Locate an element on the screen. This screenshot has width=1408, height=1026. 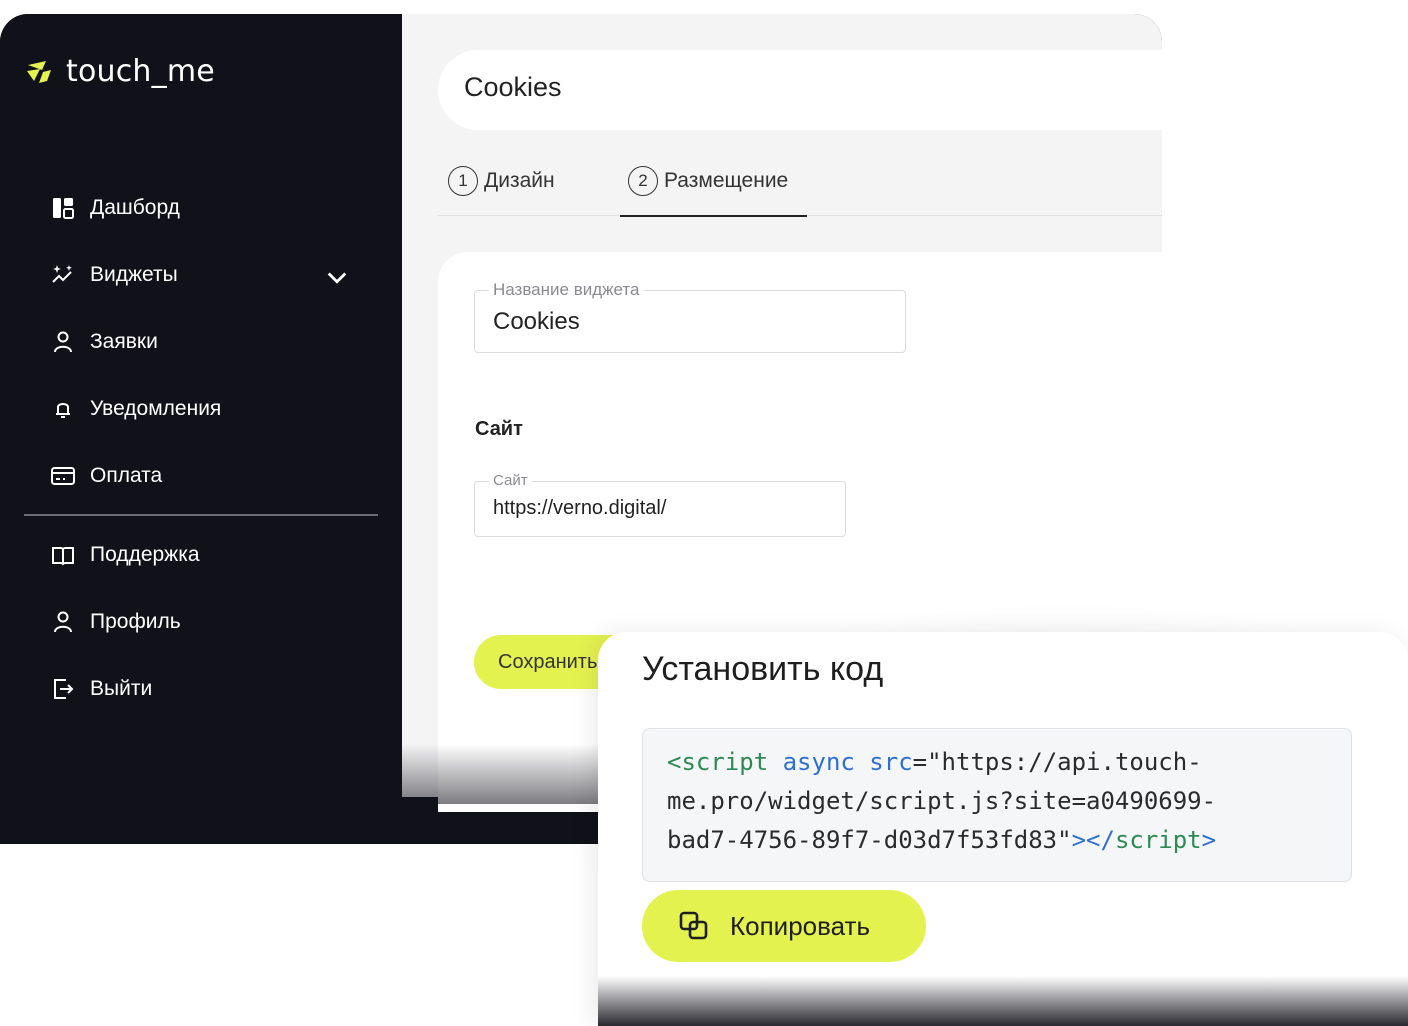
sidebar-item-label: Поддержка is located at coordinates (145, 554).